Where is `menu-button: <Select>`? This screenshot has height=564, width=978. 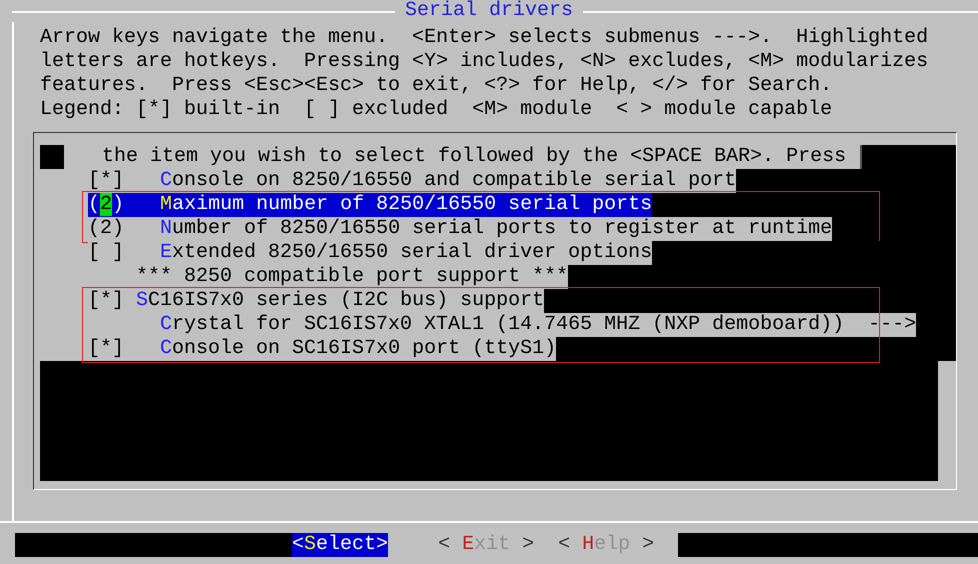 menu-button: <Select> is located at coordinates (340, 545).